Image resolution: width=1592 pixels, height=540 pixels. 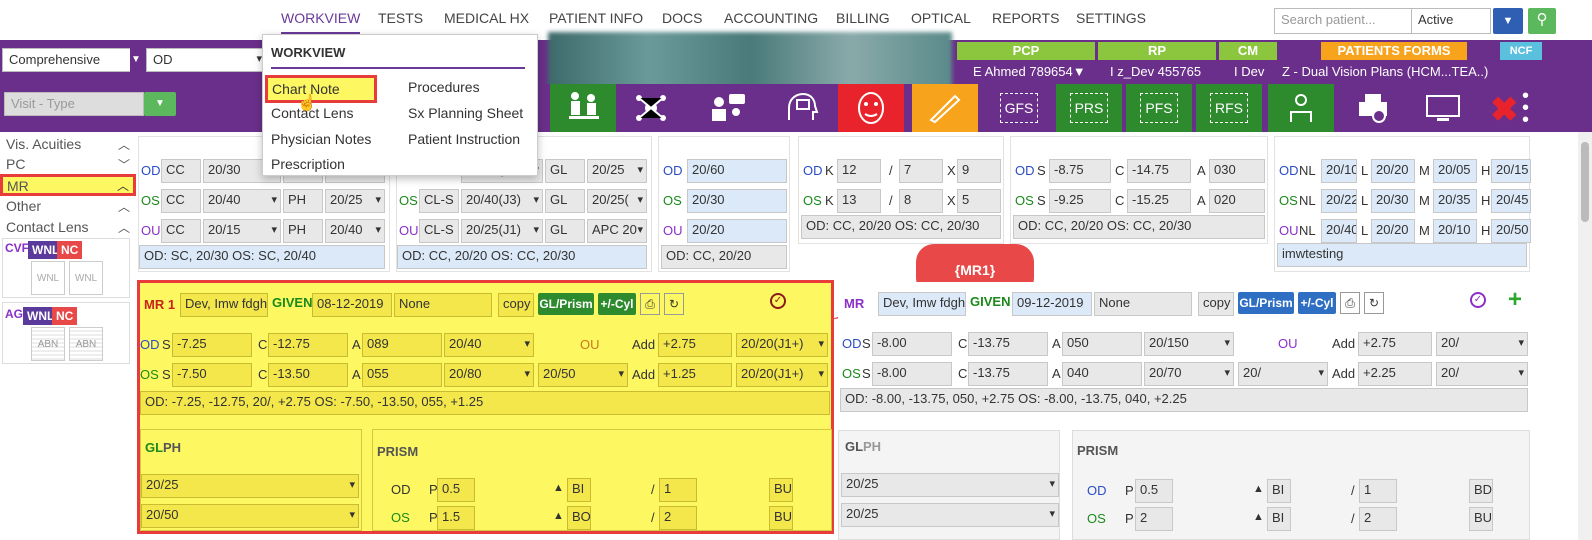 What do you see at coordinates (782, 375) in the screenshot?
I see `mr1-os-near: 20/20(J1+)` at bounding box center [782, 375].